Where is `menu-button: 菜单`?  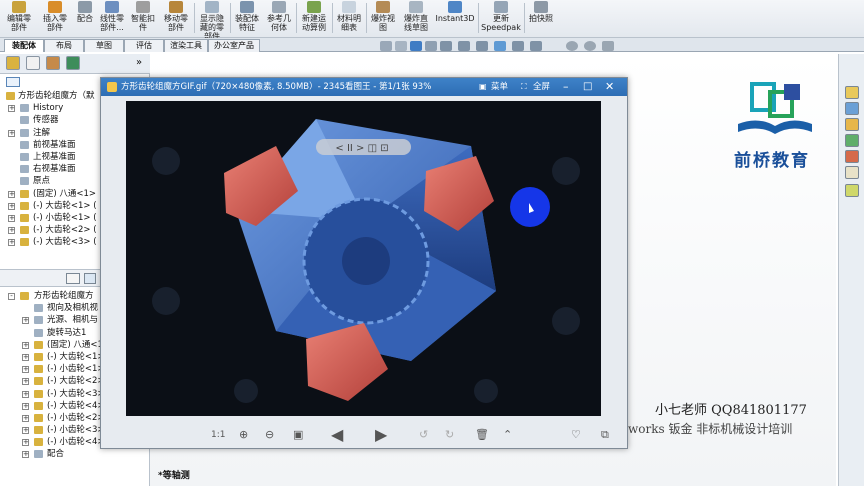
menu-button: 菜单 is located at coordinates (499, 87).